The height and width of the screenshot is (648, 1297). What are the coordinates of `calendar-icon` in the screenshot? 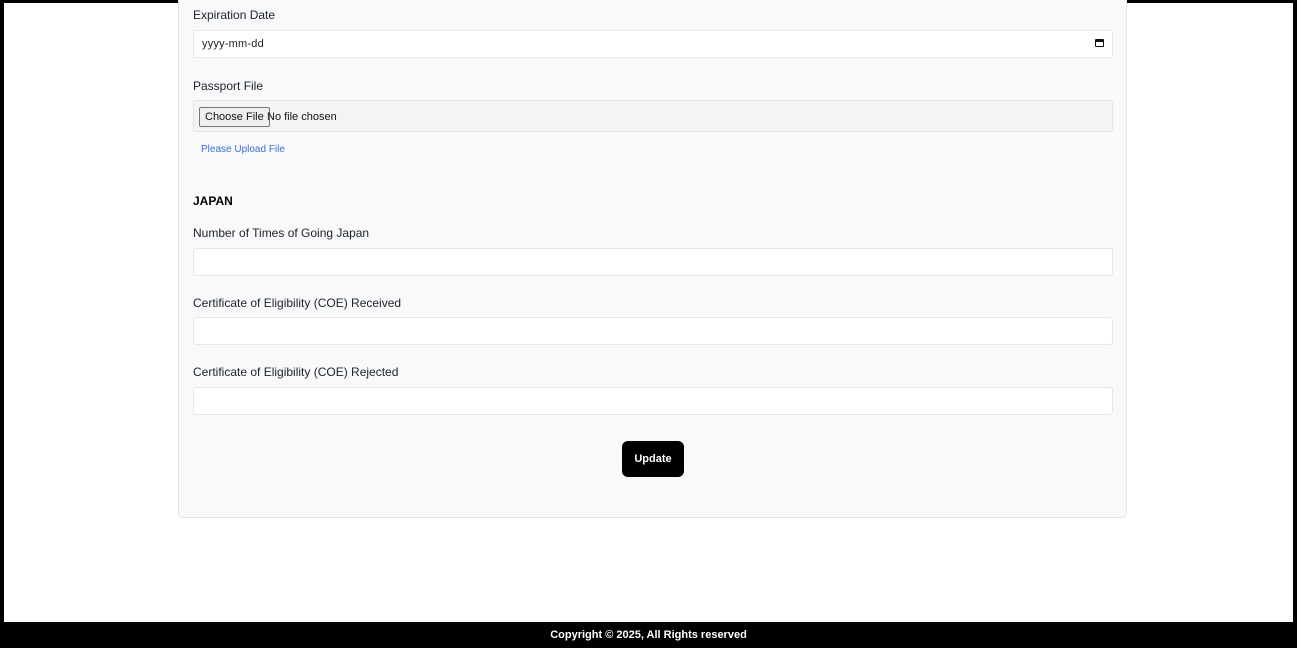 It's located at (1099, 43).